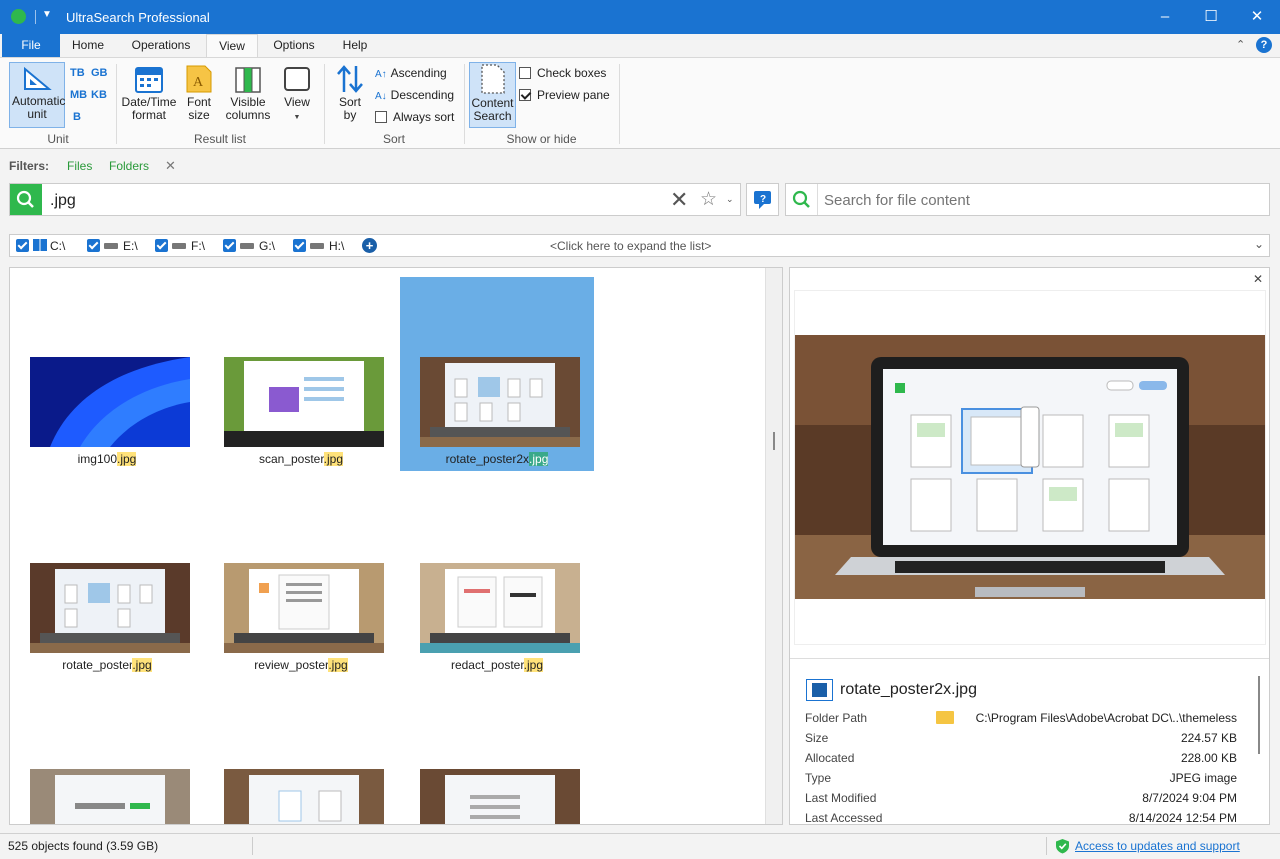  I want to click on app-logo-icon, so click(18, 16).